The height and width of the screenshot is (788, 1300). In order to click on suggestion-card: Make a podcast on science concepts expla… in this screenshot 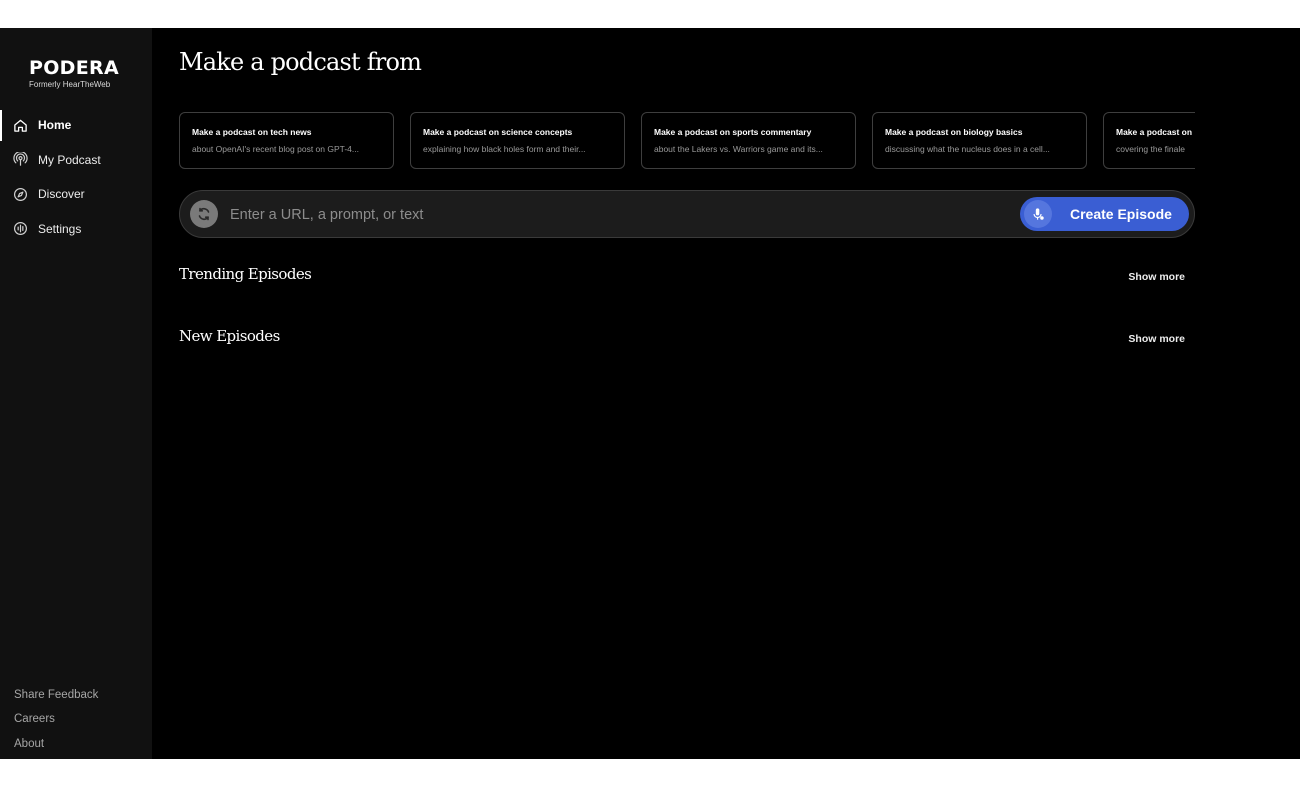, I will do `click(517, 140)`.